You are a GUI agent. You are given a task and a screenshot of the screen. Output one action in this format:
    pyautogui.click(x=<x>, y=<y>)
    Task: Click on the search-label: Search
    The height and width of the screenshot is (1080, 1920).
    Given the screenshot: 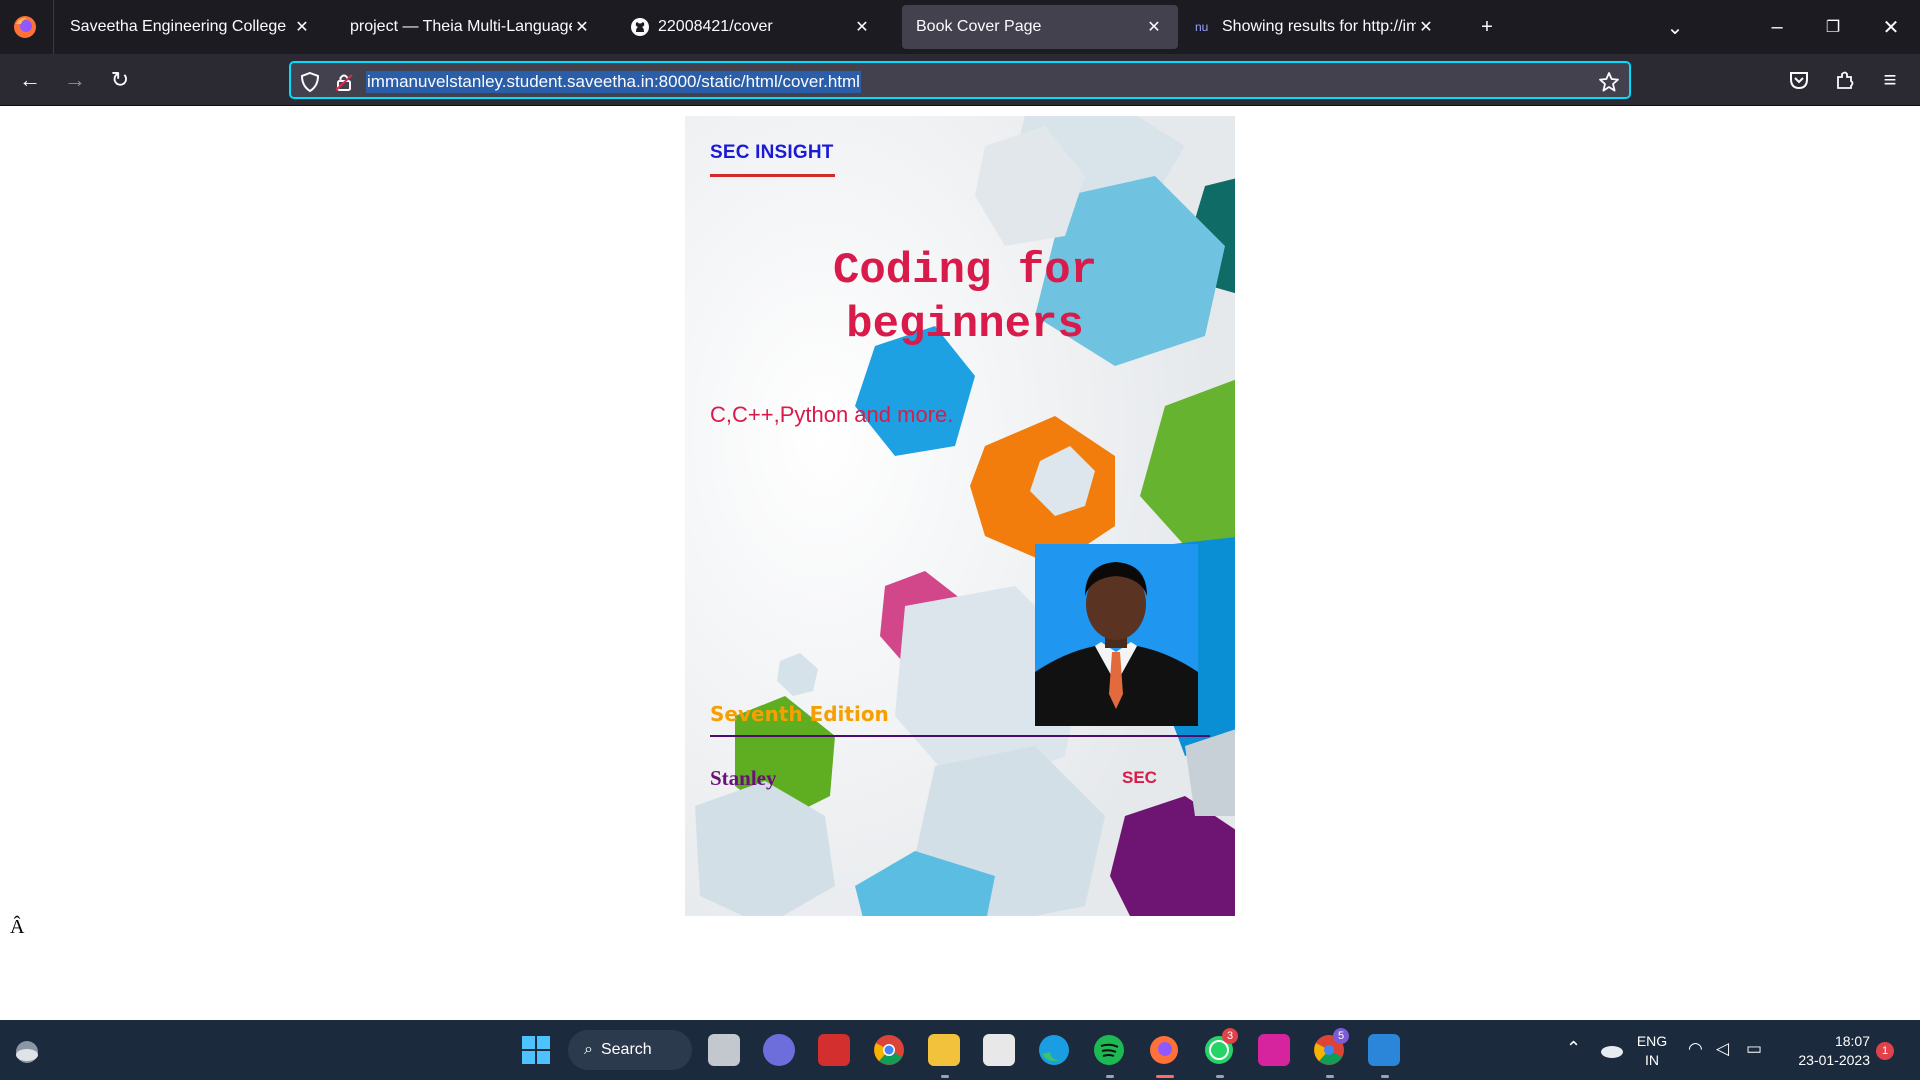 What is the action you would take?
    pyautogui.click(x=626, y=1049)
    